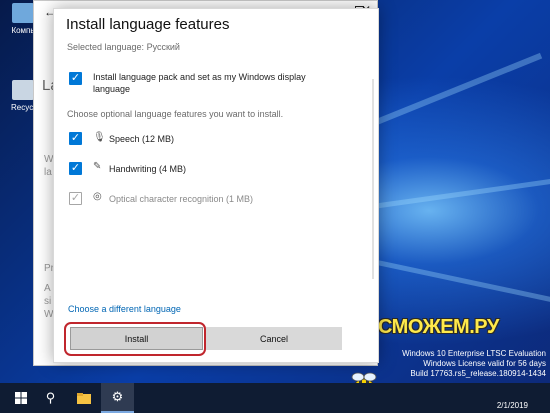 The height and width of the screenshot is (413, 550). I want to click on speech-checkbox: ✓, so click(75, 138).